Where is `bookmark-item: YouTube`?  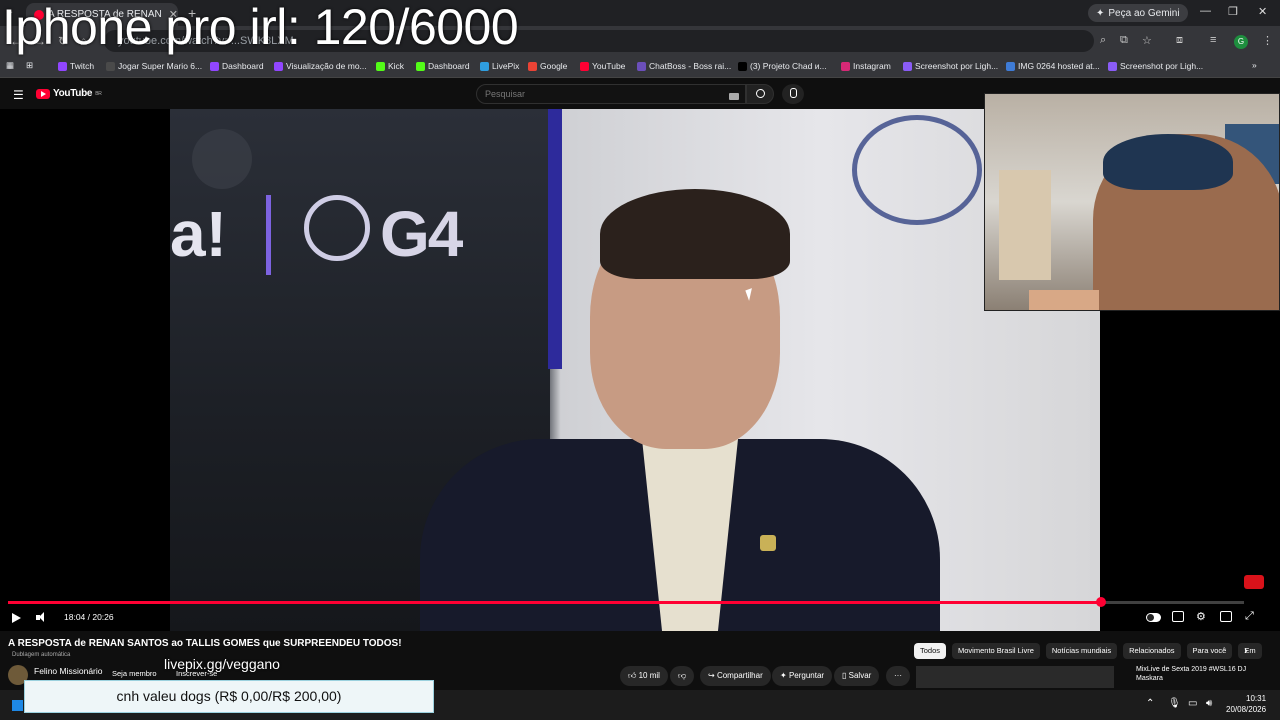
bookmark-item: YouTube is located at coordinates (602, 66).